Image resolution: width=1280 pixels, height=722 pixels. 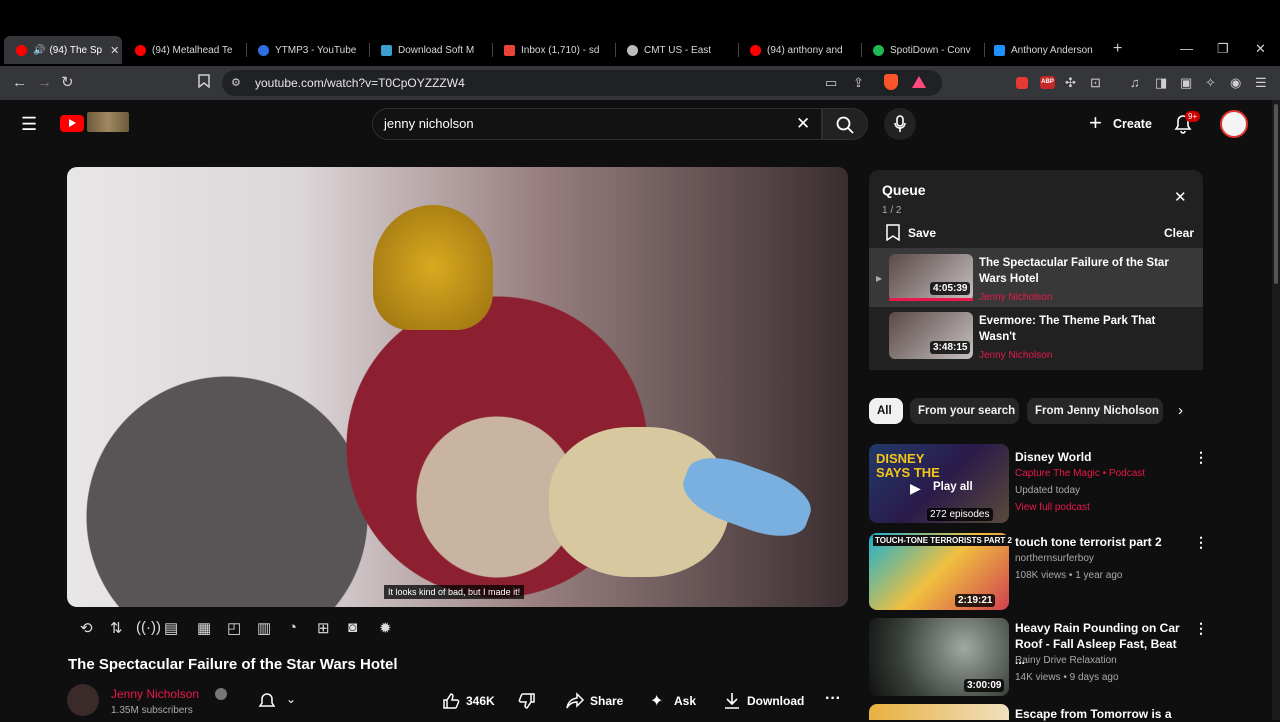 I want to click on download-box-icon: ⊡, so click(x=1095, y=83).